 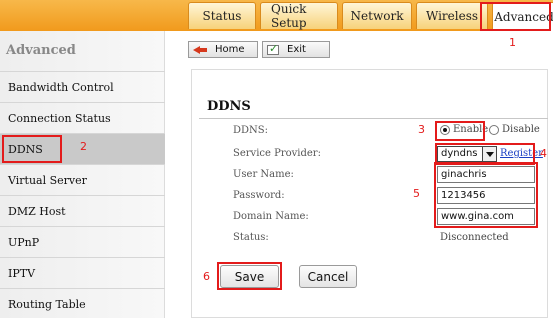 I want to click on password-label: Password:, so click(x=259, y=195).